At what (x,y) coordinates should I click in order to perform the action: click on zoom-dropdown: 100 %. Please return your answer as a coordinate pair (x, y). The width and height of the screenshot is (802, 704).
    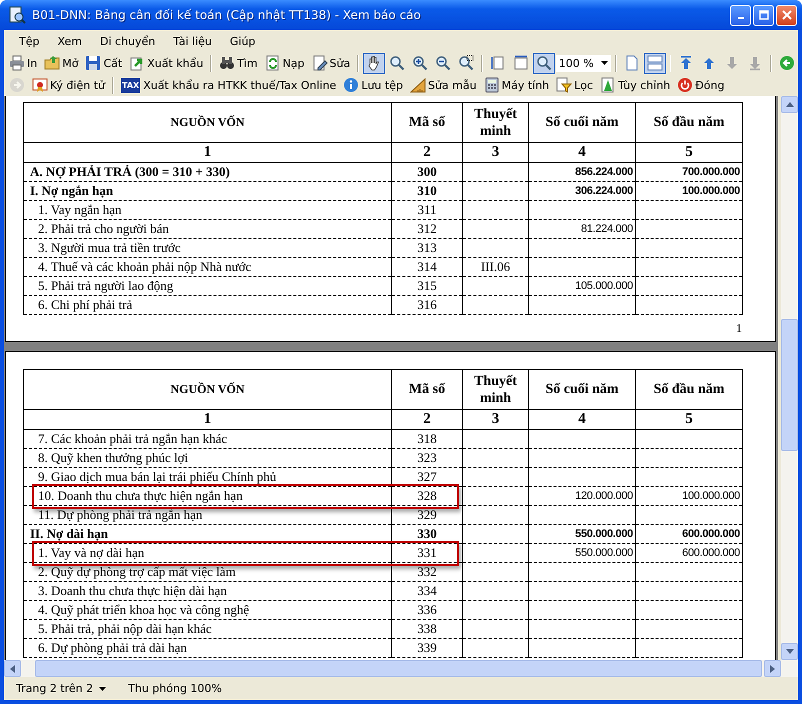
    Looking at the image, I should click on (583, 63).